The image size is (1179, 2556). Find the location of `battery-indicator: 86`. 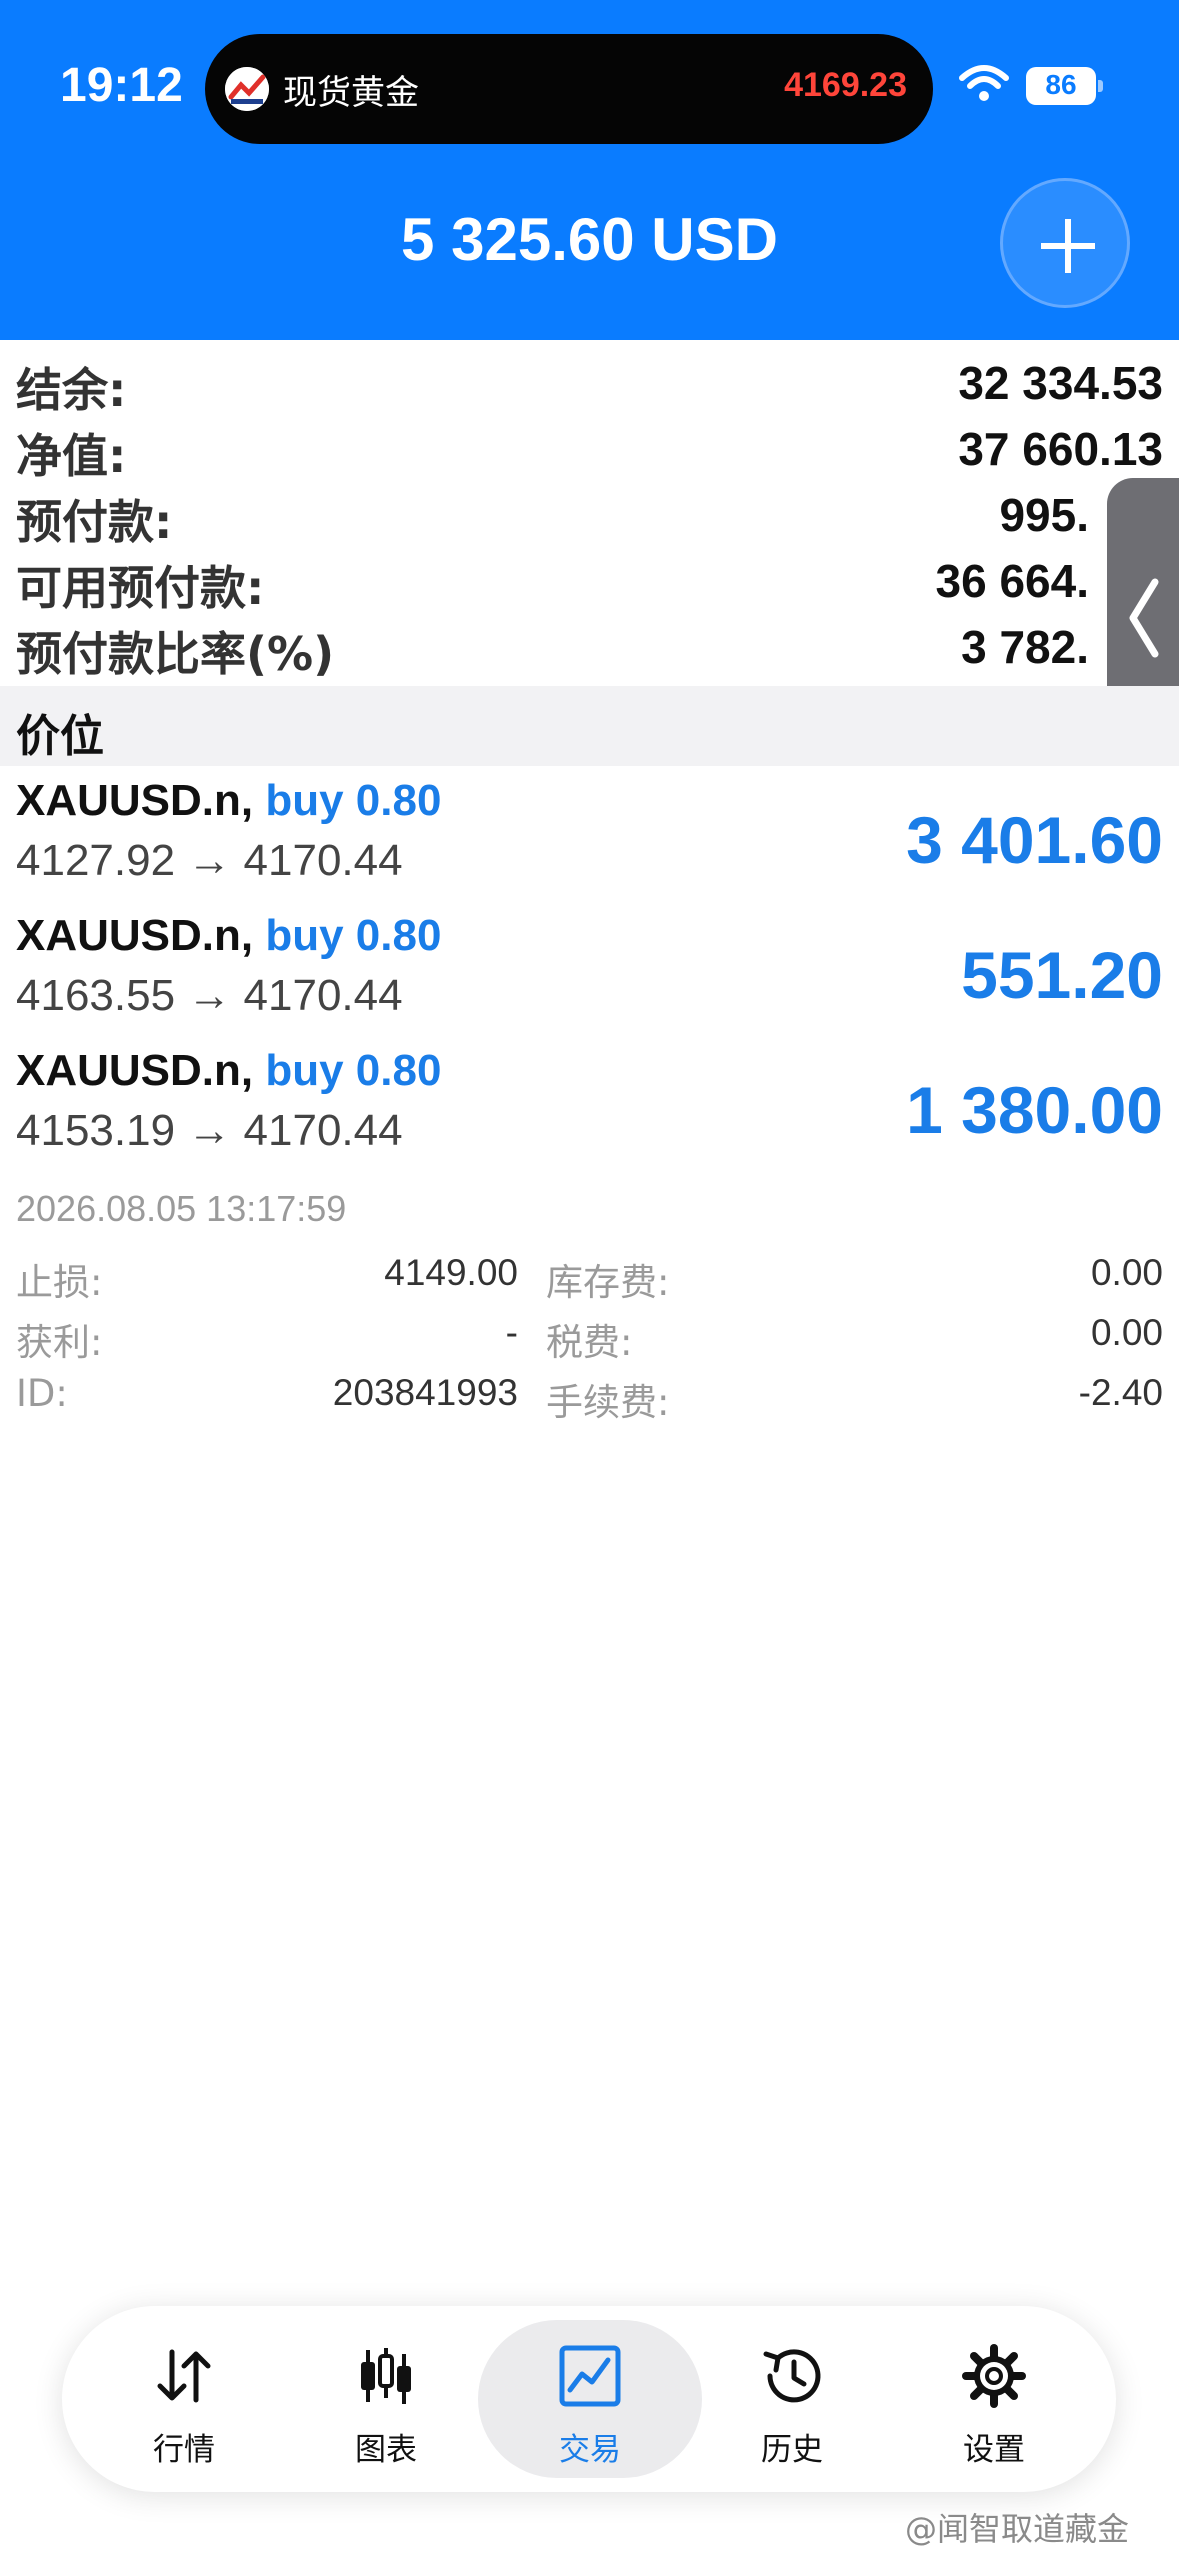

battery-indicator: 86 is located at coordinates (1061, 86).